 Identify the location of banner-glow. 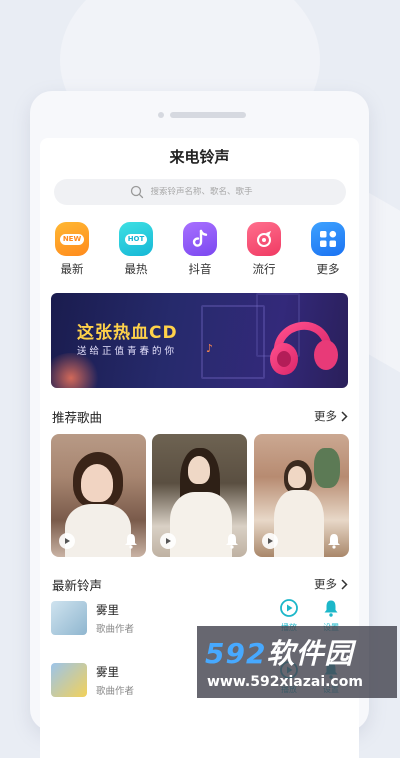
(76, 370).